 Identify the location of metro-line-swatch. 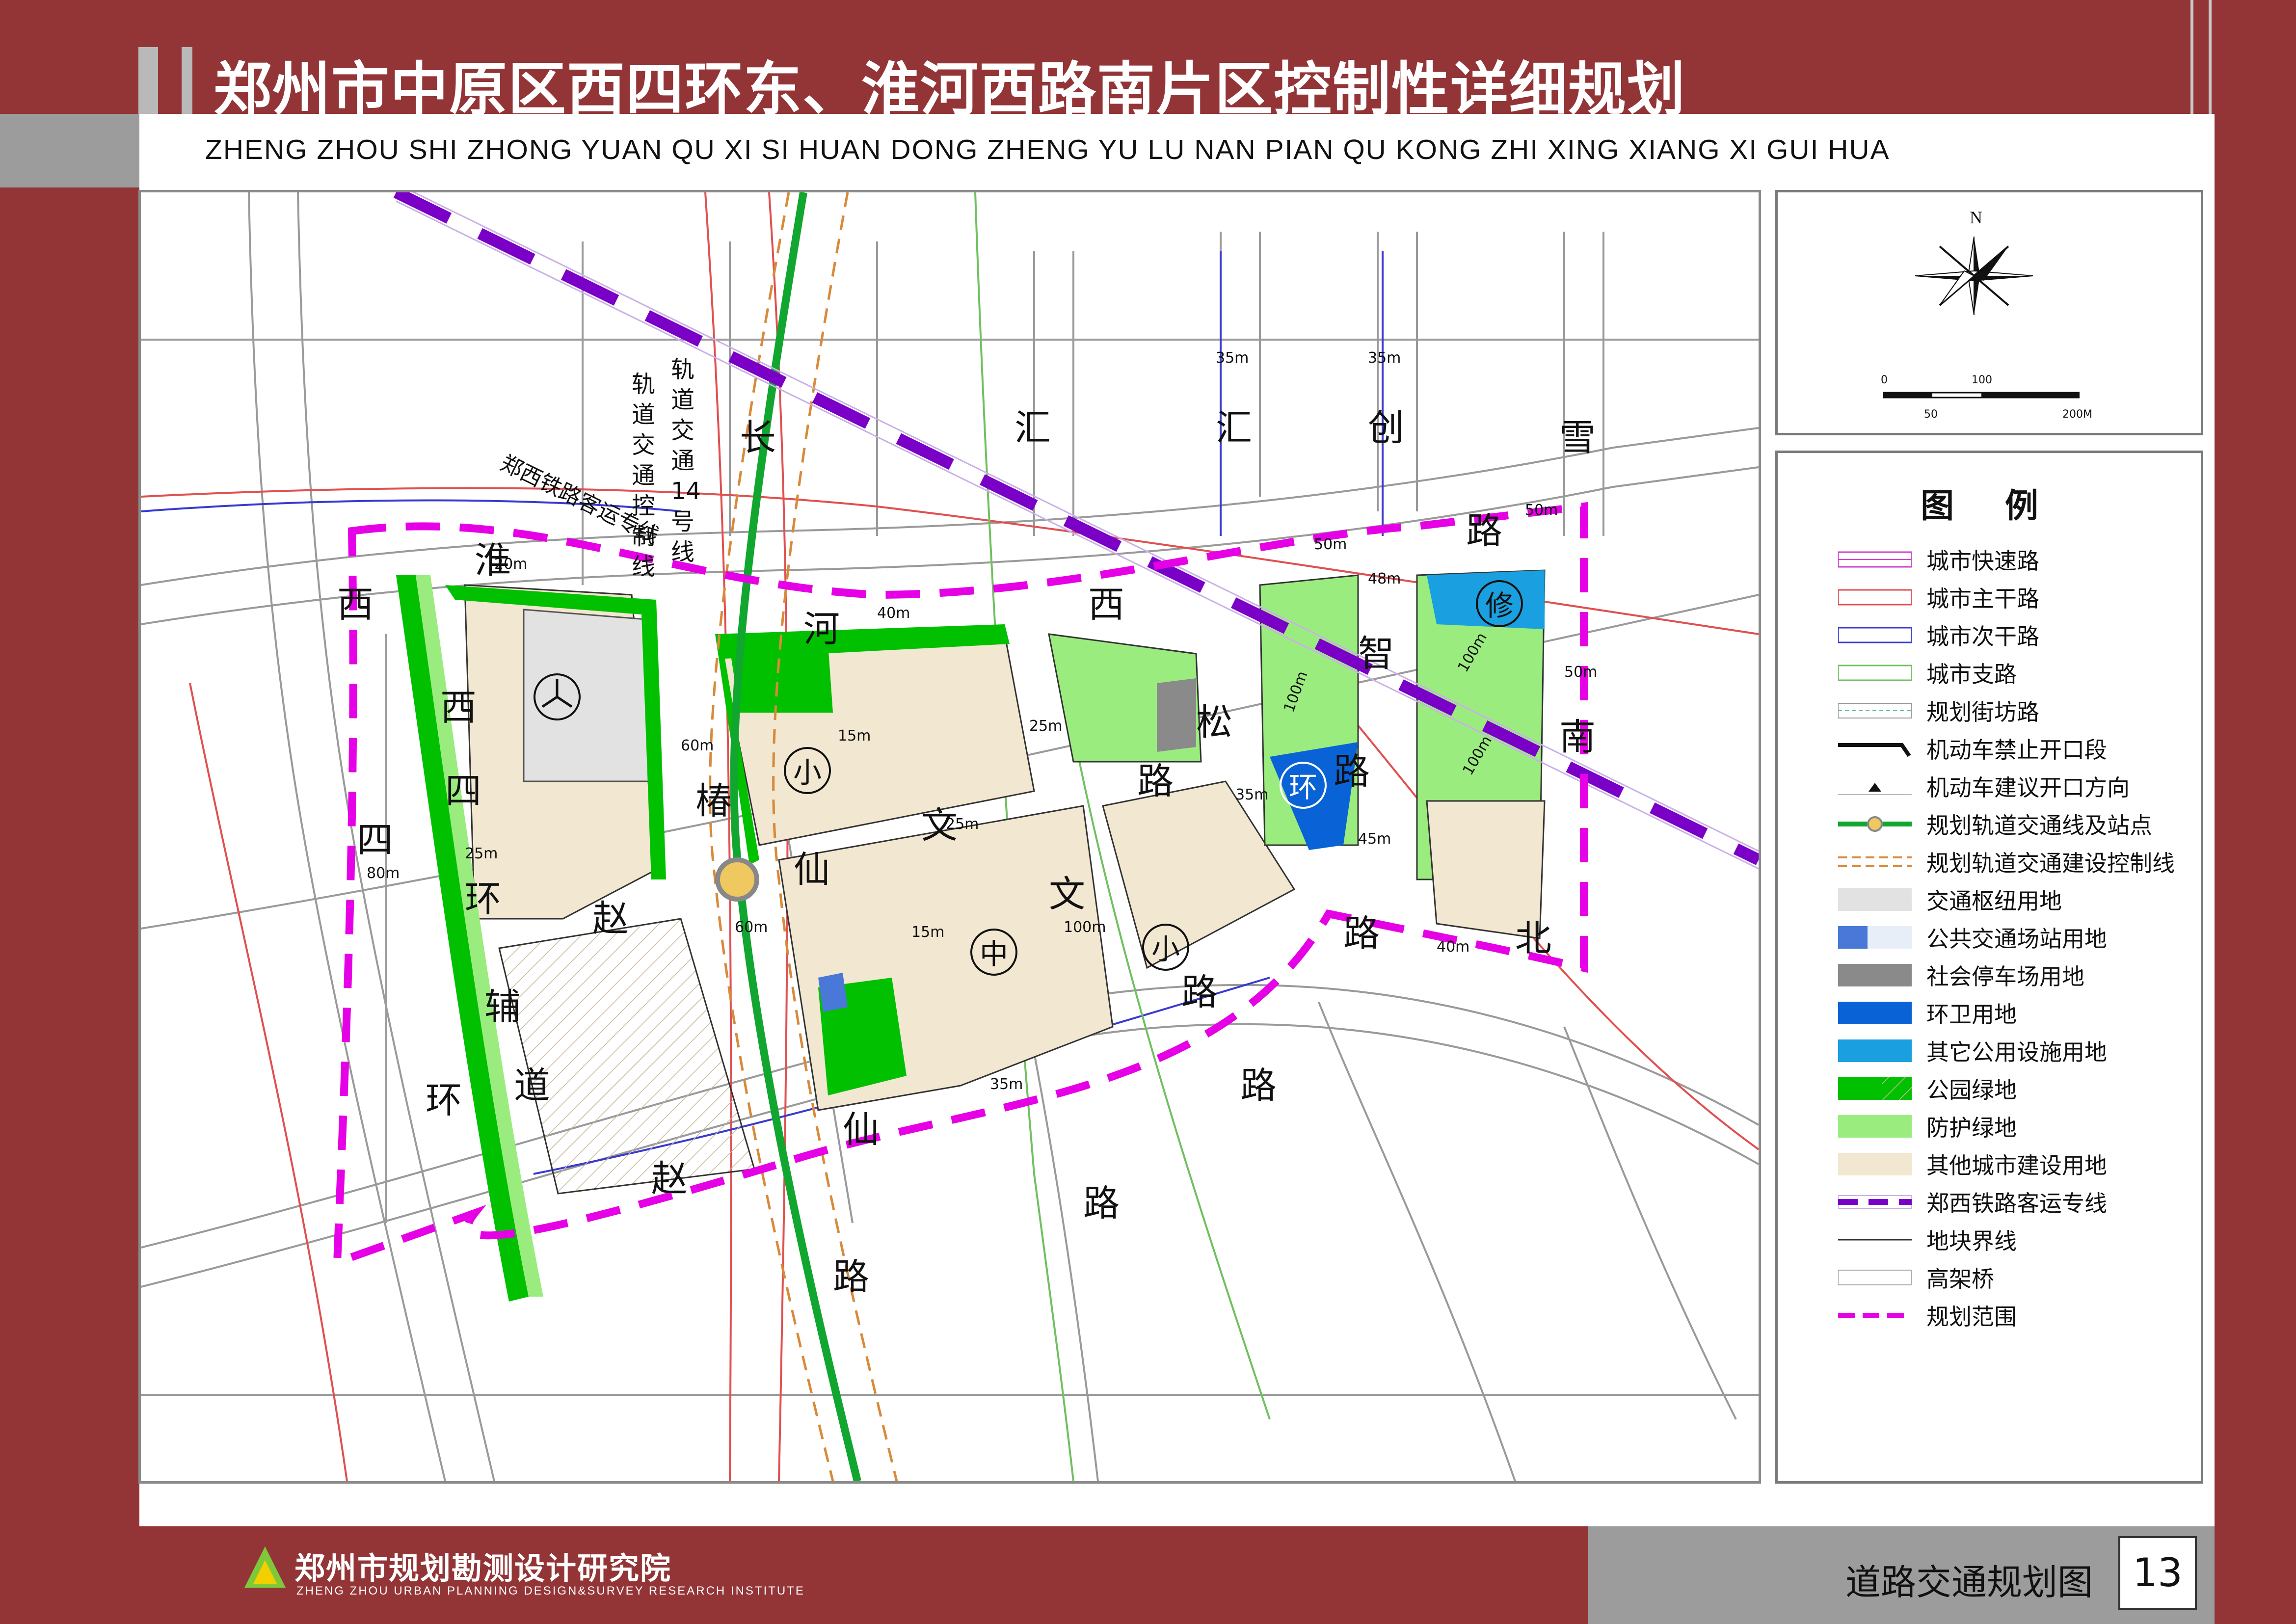
(1875, 824).